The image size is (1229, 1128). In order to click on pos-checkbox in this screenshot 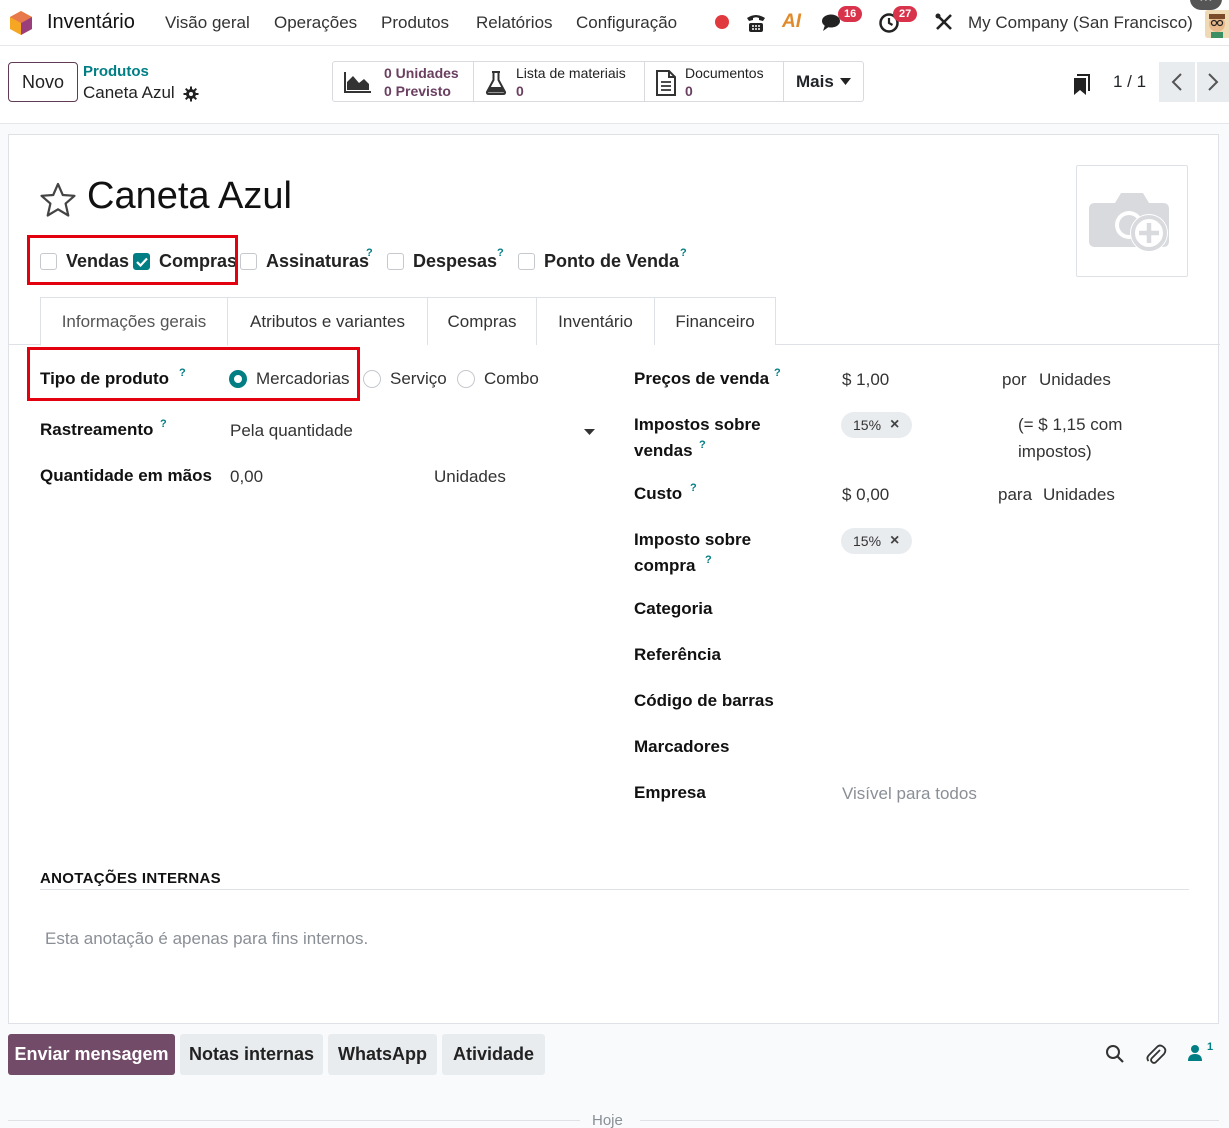, I will do `click(526, 261)`.